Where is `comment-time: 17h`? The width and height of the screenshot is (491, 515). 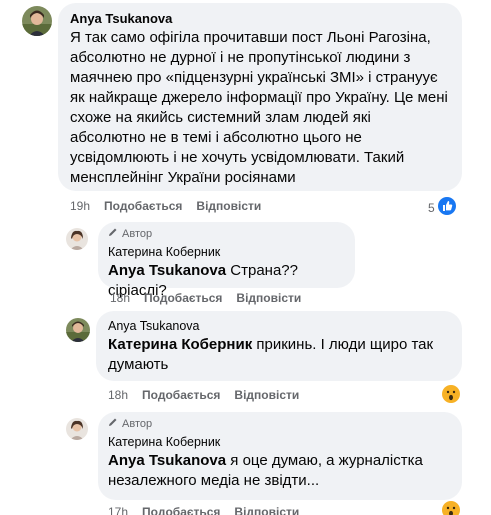
comment-time: 17h is located at coordinates (118, 510).